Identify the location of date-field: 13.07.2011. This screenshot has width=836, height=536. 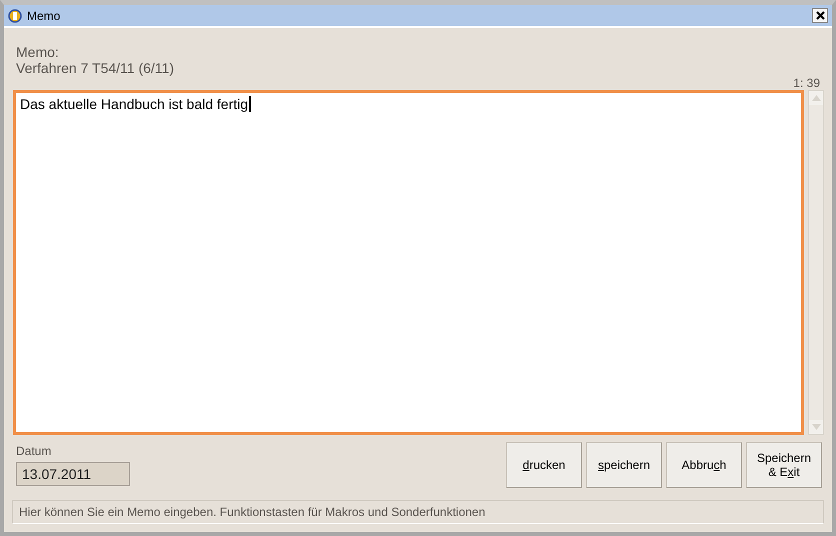
(73, 474).